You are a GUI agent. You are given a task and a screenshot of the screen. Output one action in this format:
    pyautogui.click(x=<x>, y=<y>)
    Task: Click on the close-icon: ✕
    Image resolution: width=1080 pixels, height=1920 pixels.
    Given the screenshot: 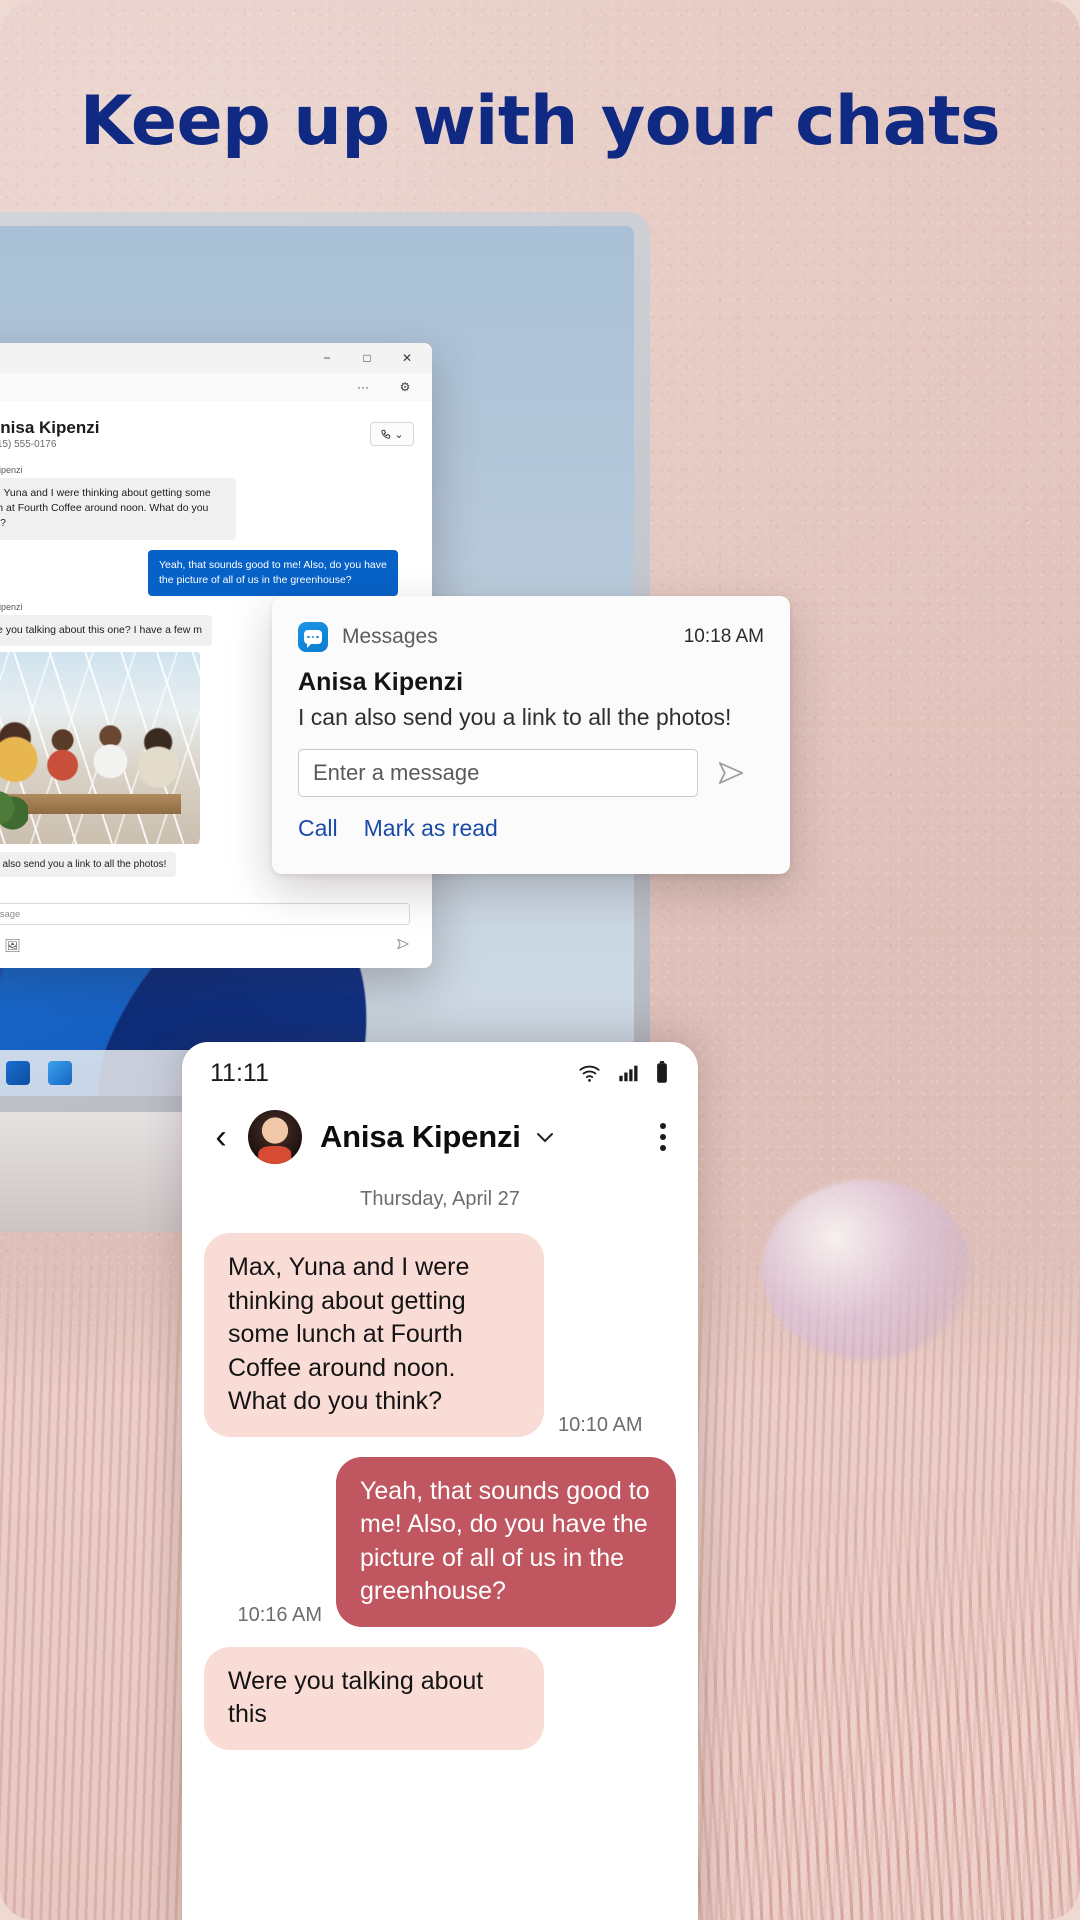 What is the action you would take?
    pyautogui.click(x=407, y=358)
    